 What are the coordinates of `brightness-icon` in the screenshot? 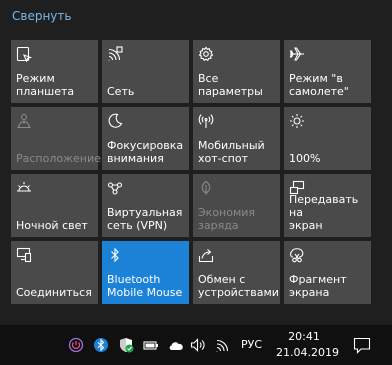 It's located at (297, 121).